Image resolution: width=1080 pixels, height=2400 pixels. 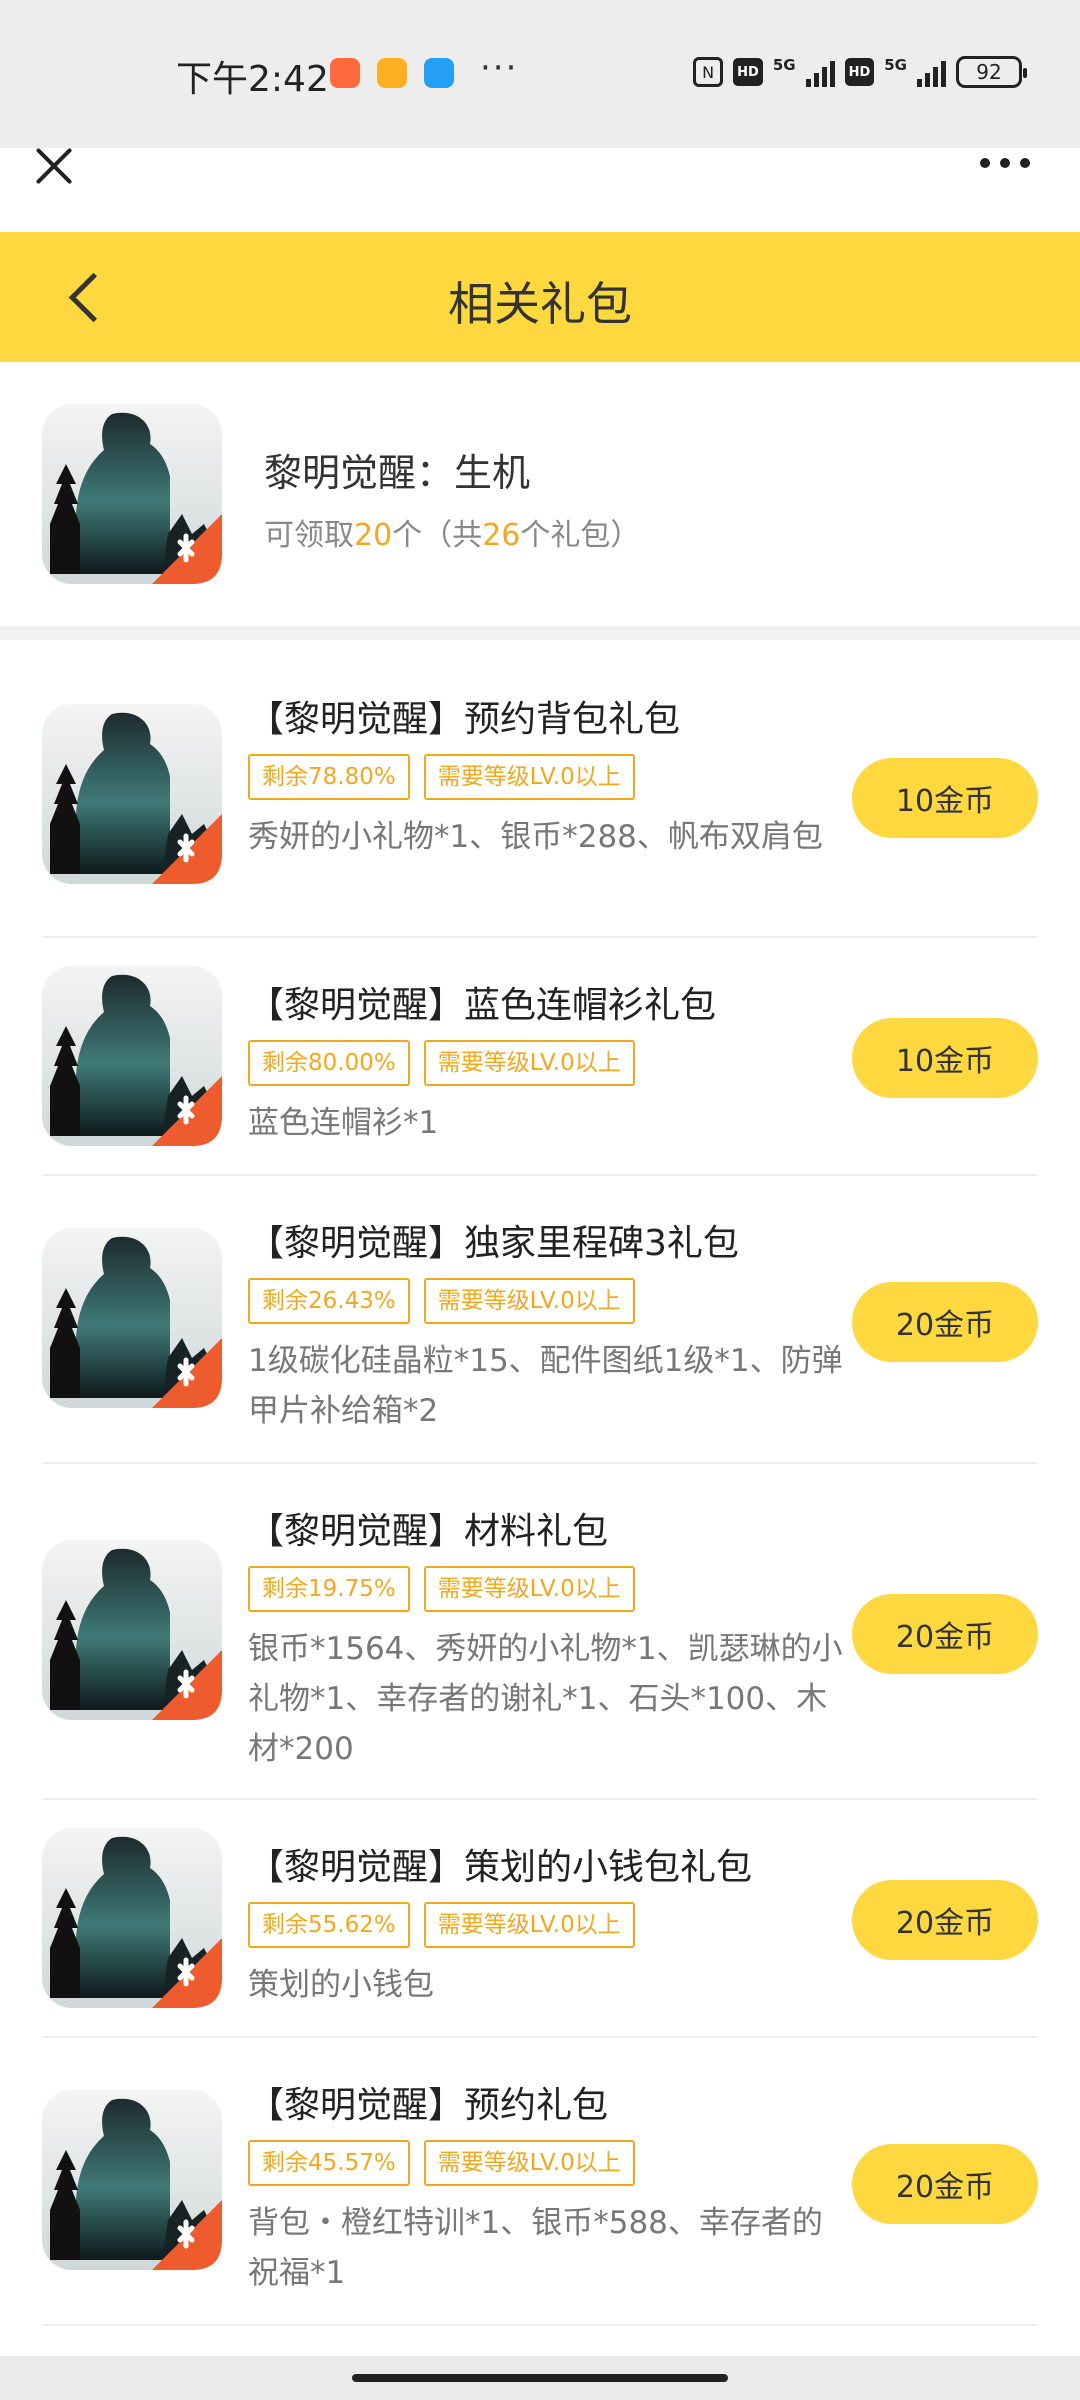 What do you see at coordinates (535, 2248) in the screenshot?
I see `gift-description: 背包・橙红特训*1、银币*588、幸存者的祝福*1` at bounding box center [535, 2248].